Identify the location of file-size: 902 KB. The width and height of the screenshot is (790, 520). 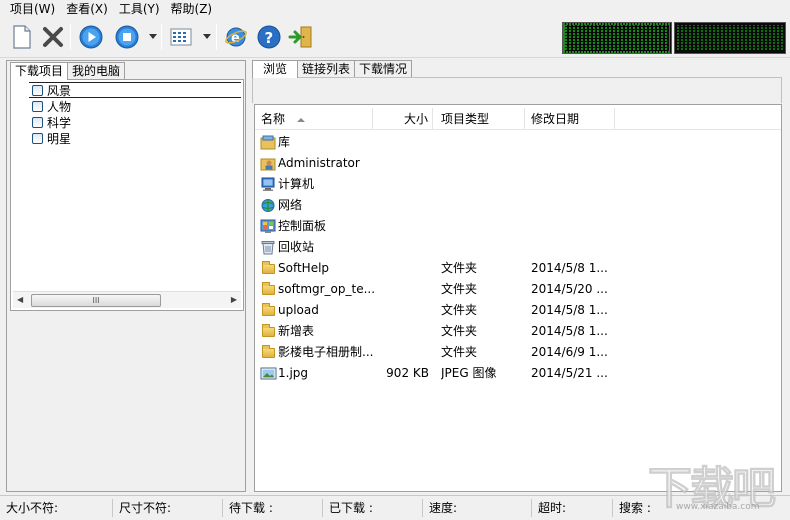
(407, 373).